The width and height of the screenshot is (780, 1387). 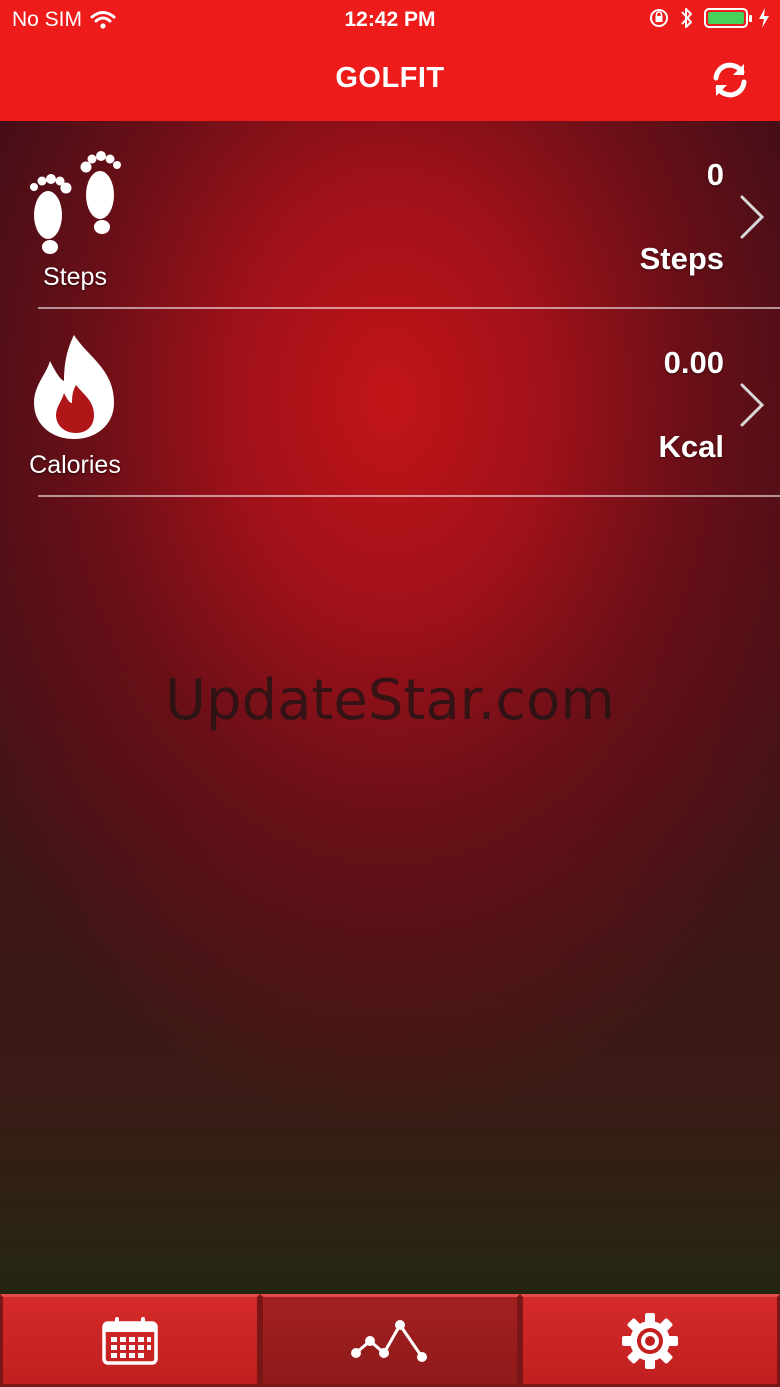 What do you see at coordinates (764, 18) in the screenshot?
I see `charging-icon` at bounding box center [764, 18].